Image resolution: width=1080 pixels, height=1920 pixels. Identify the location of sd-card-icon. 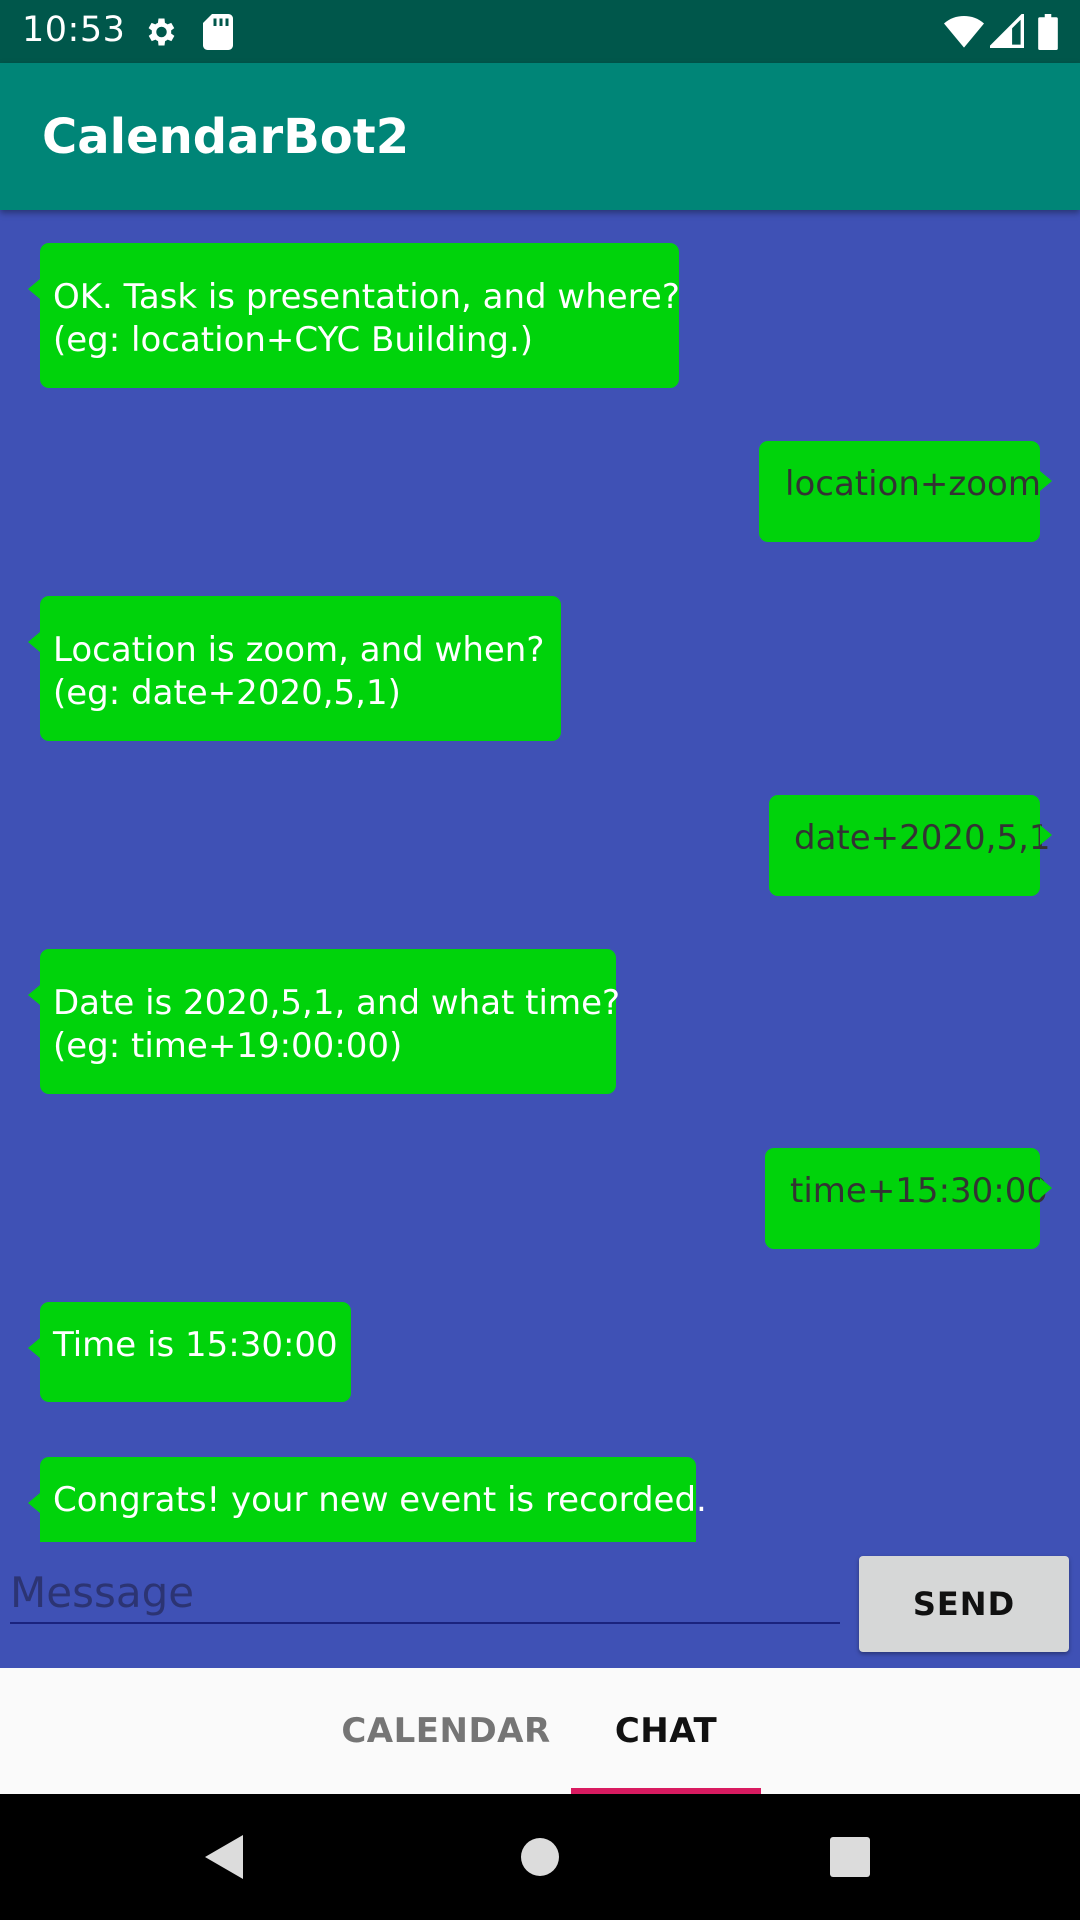
(218, 34).